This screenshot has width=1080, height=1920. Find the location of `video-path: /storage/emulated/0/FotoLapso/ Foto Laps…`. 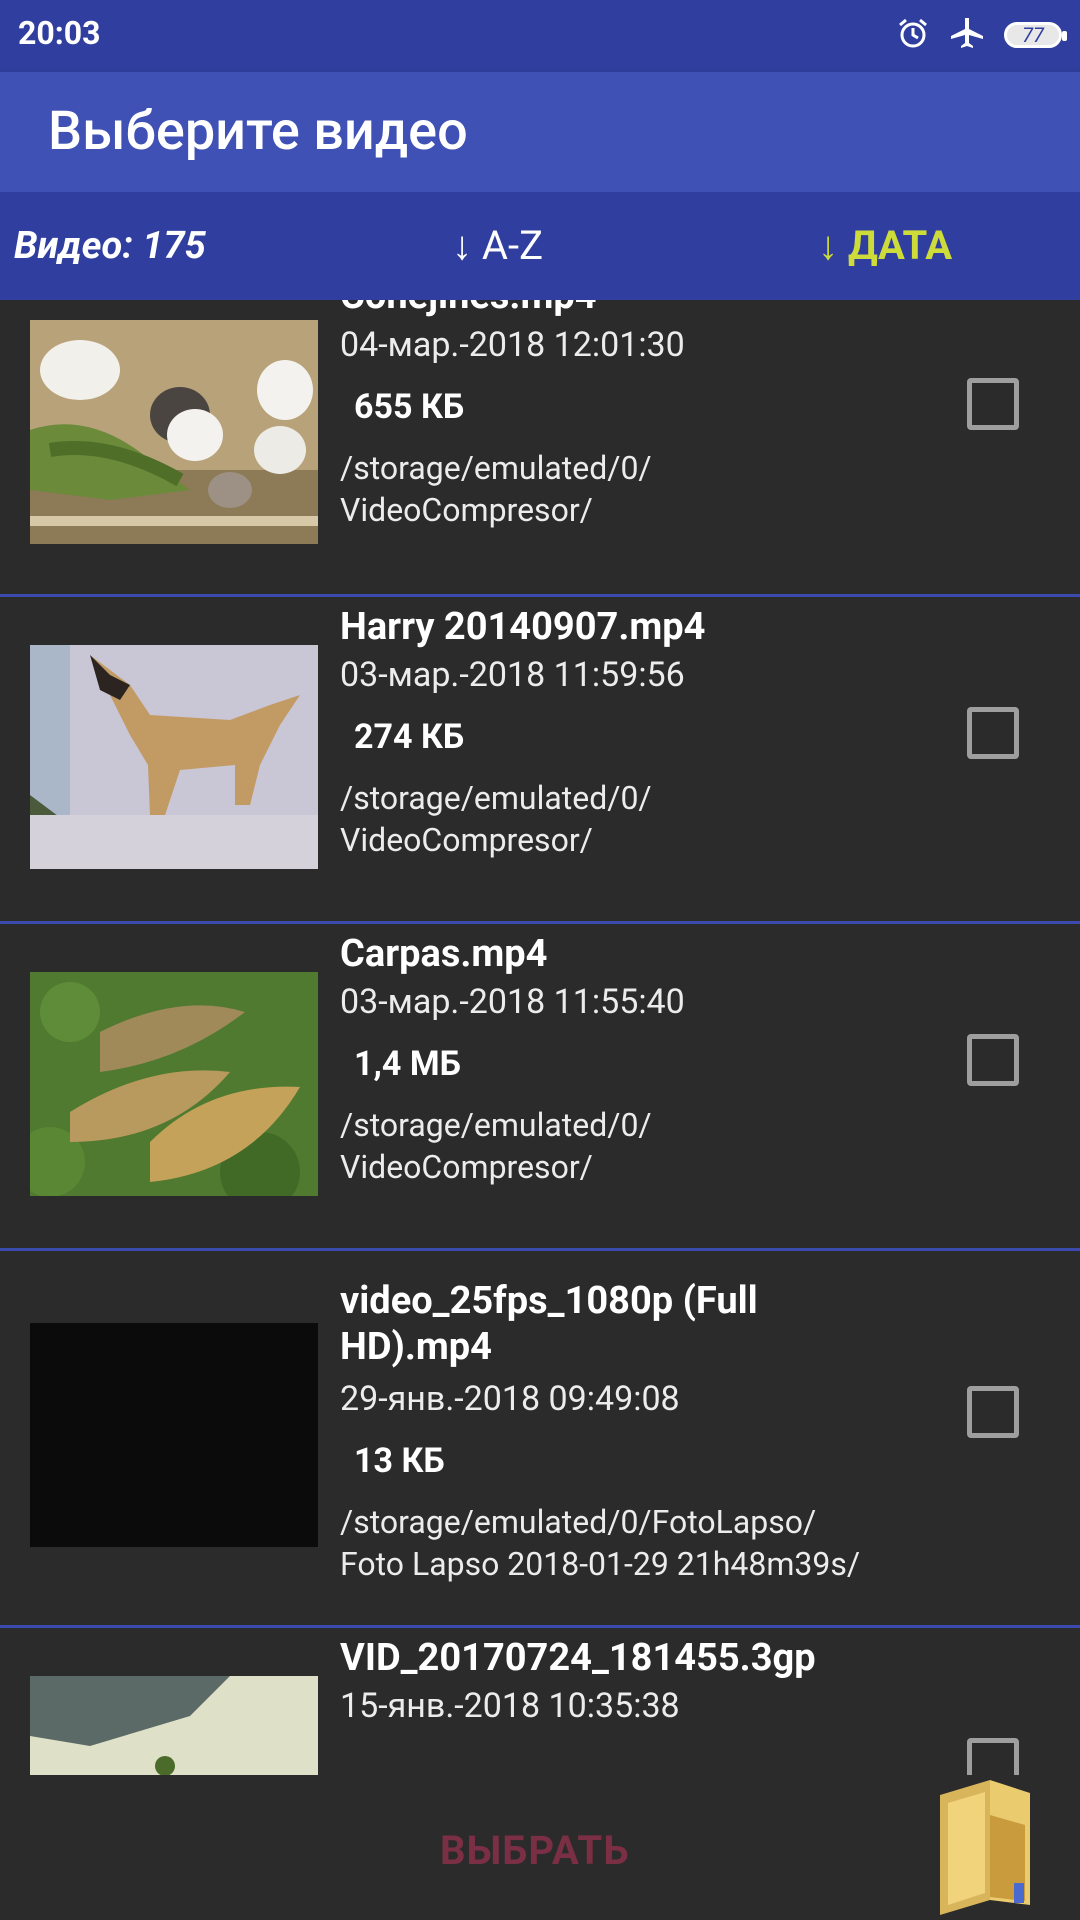

video-path: /storage/emulated/0/FotoLapso/ Foto Laps… is located at coordinates (600, 1543).